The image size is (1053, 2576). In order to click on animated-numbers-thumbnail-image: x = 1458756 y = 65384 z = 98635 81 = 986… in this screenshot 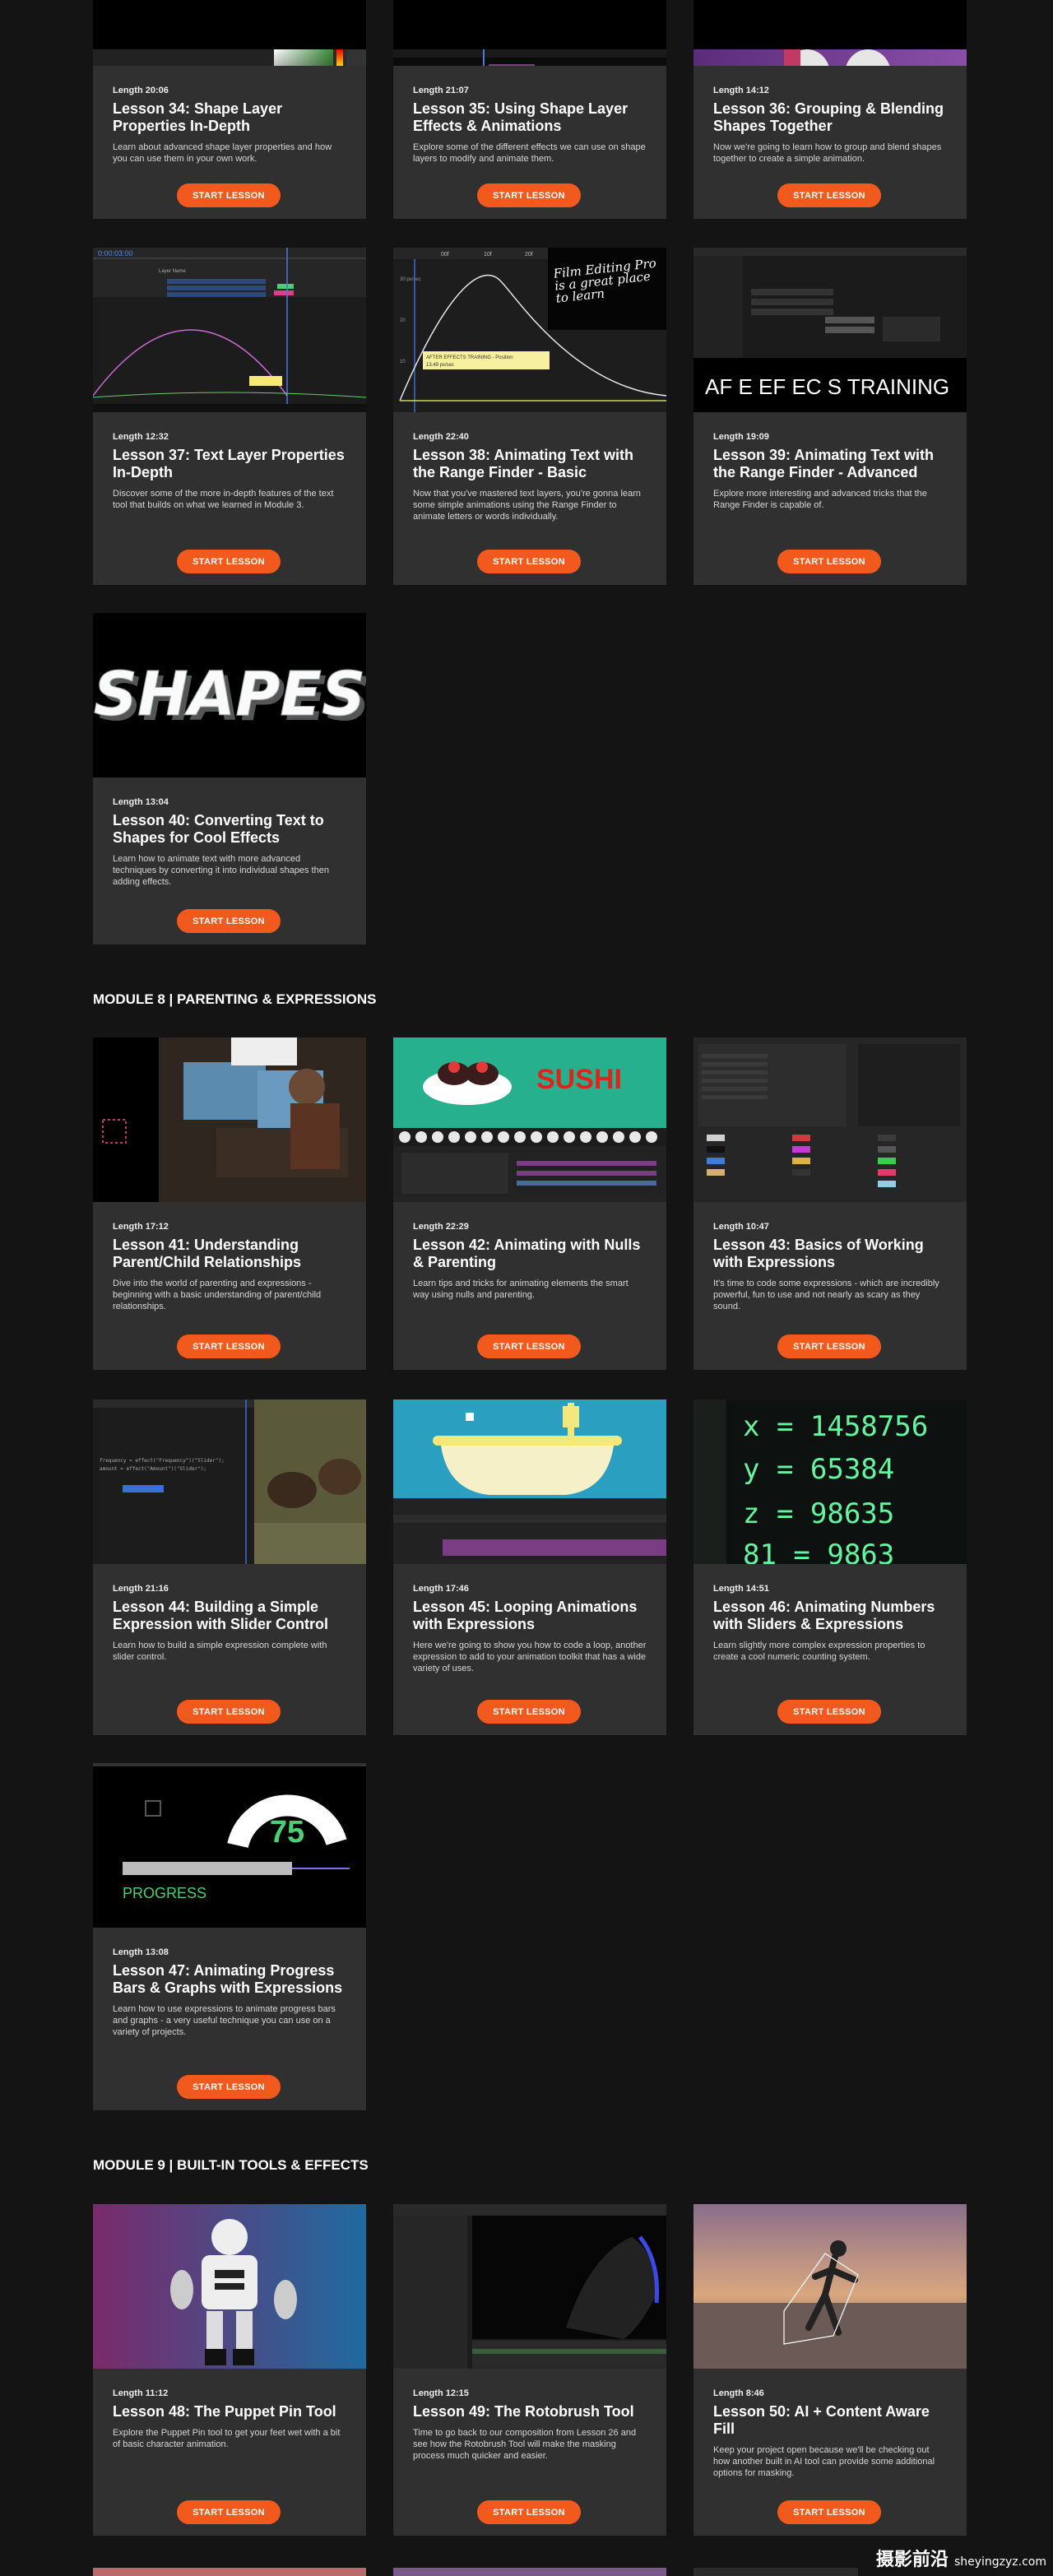, I will do `click(830, 1481)`.